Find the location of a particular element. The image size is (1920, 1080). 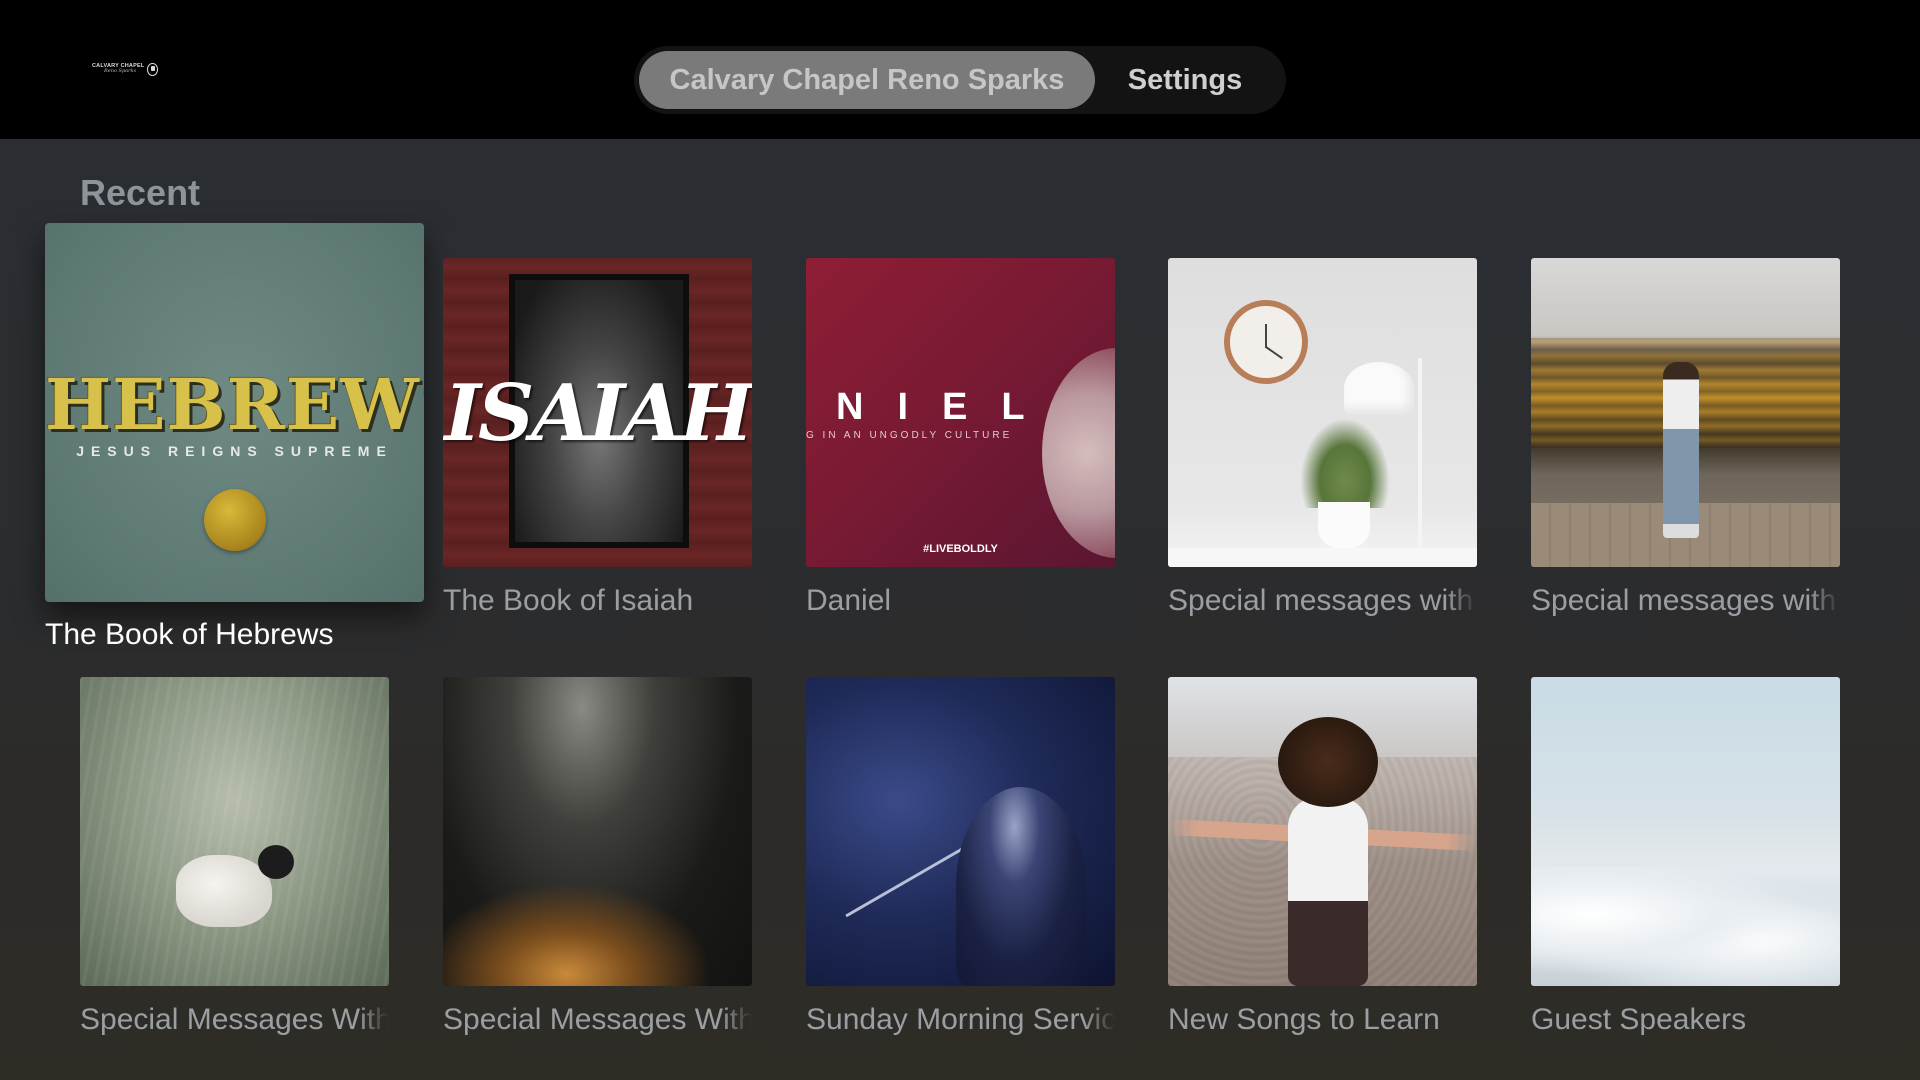

calvary-chapel-logo: CALVARY CHAPEL Reno Sparks is located at coordinates (125, 69).